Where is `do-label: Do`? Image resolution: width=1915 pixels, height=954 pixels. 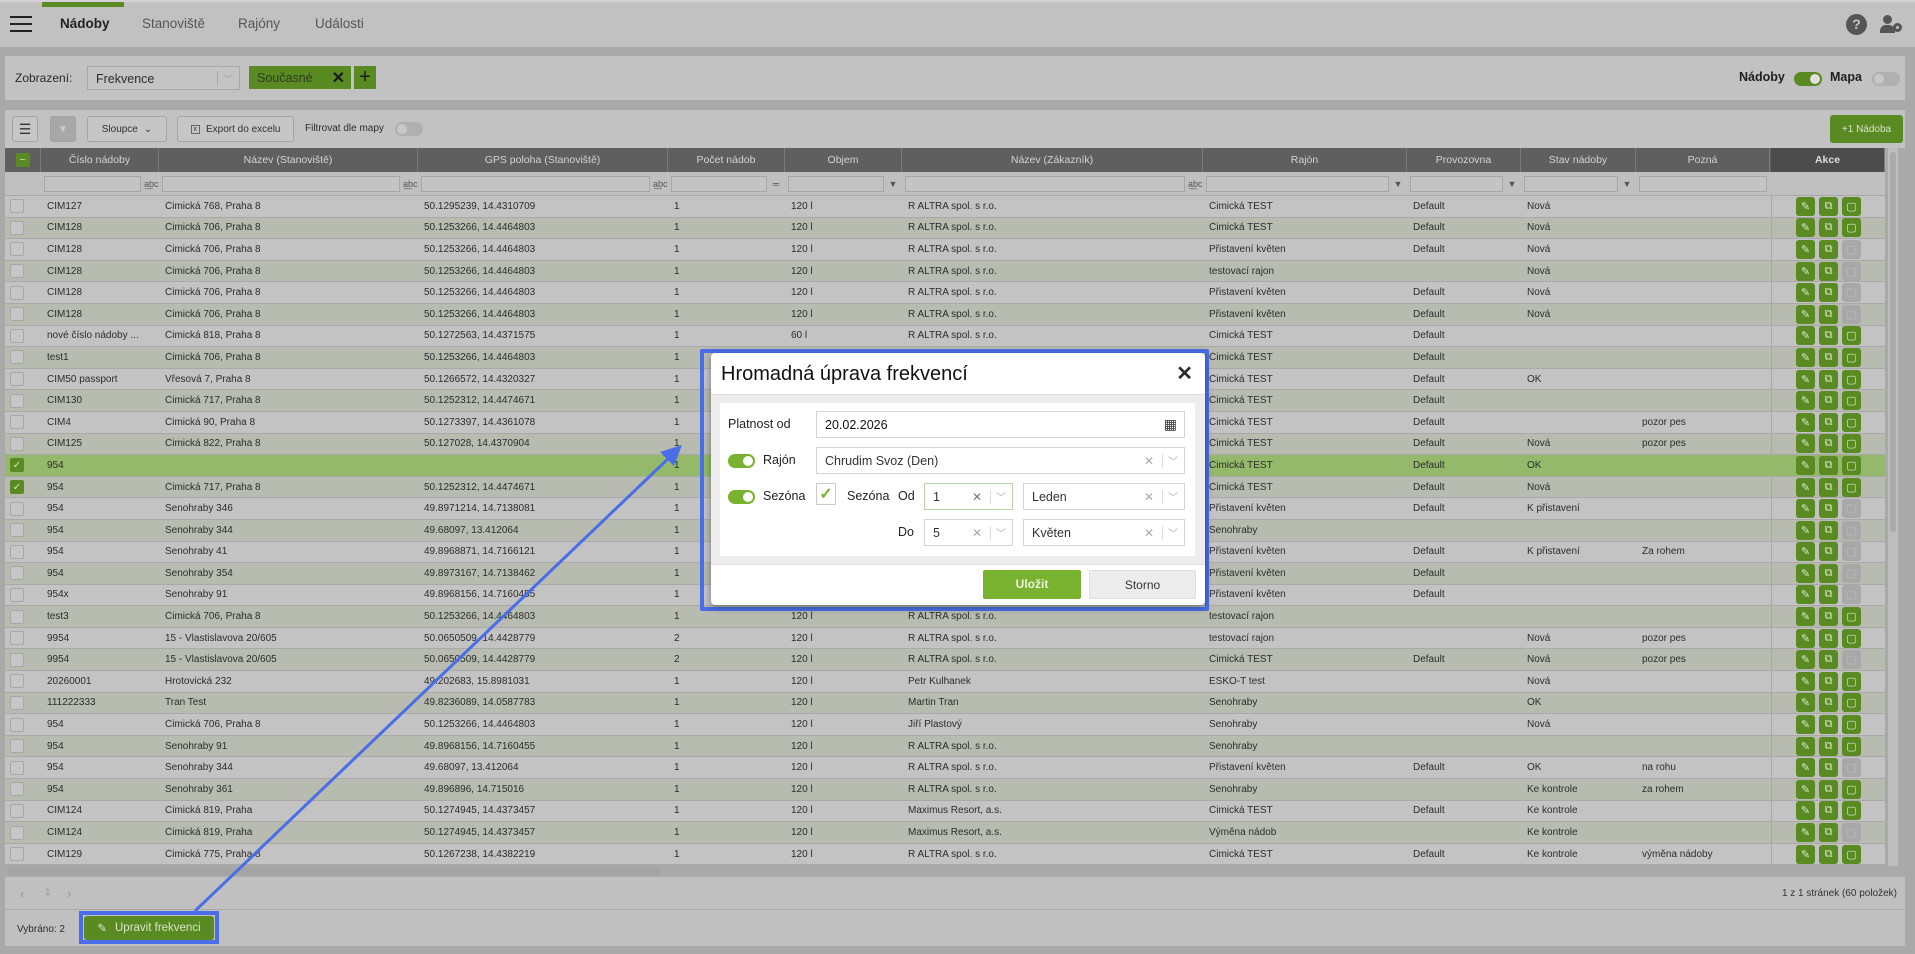 do-label: Do is located at coordinates (906, 532).